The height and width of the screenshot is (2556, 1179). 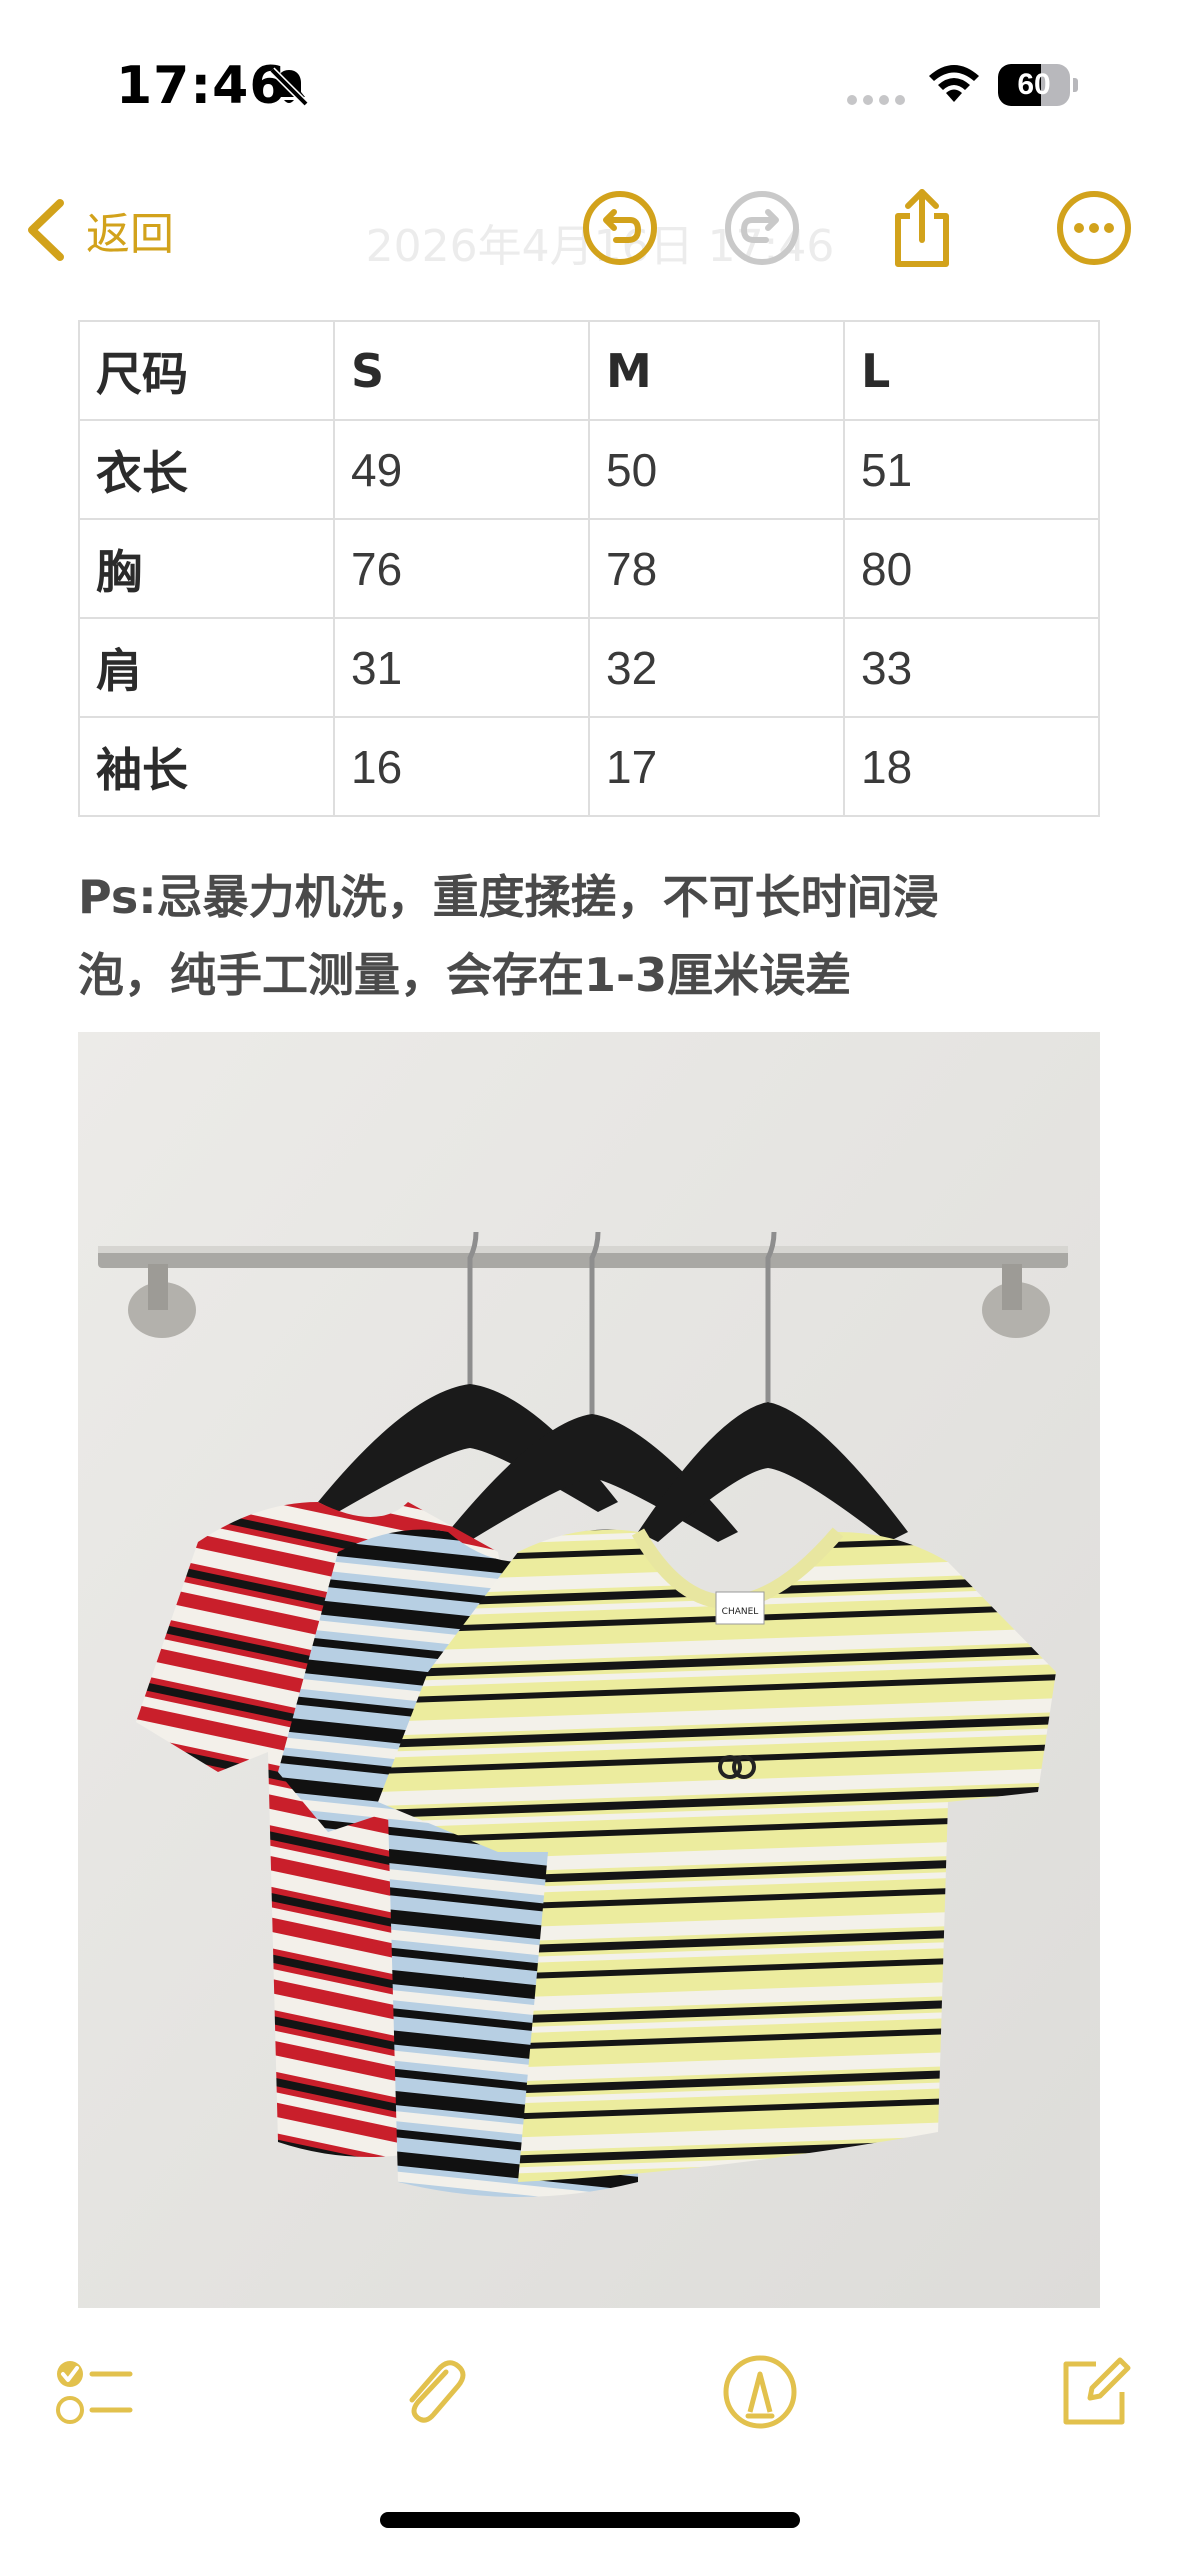 I want to click on share-icon, so click(x=922, y=228).